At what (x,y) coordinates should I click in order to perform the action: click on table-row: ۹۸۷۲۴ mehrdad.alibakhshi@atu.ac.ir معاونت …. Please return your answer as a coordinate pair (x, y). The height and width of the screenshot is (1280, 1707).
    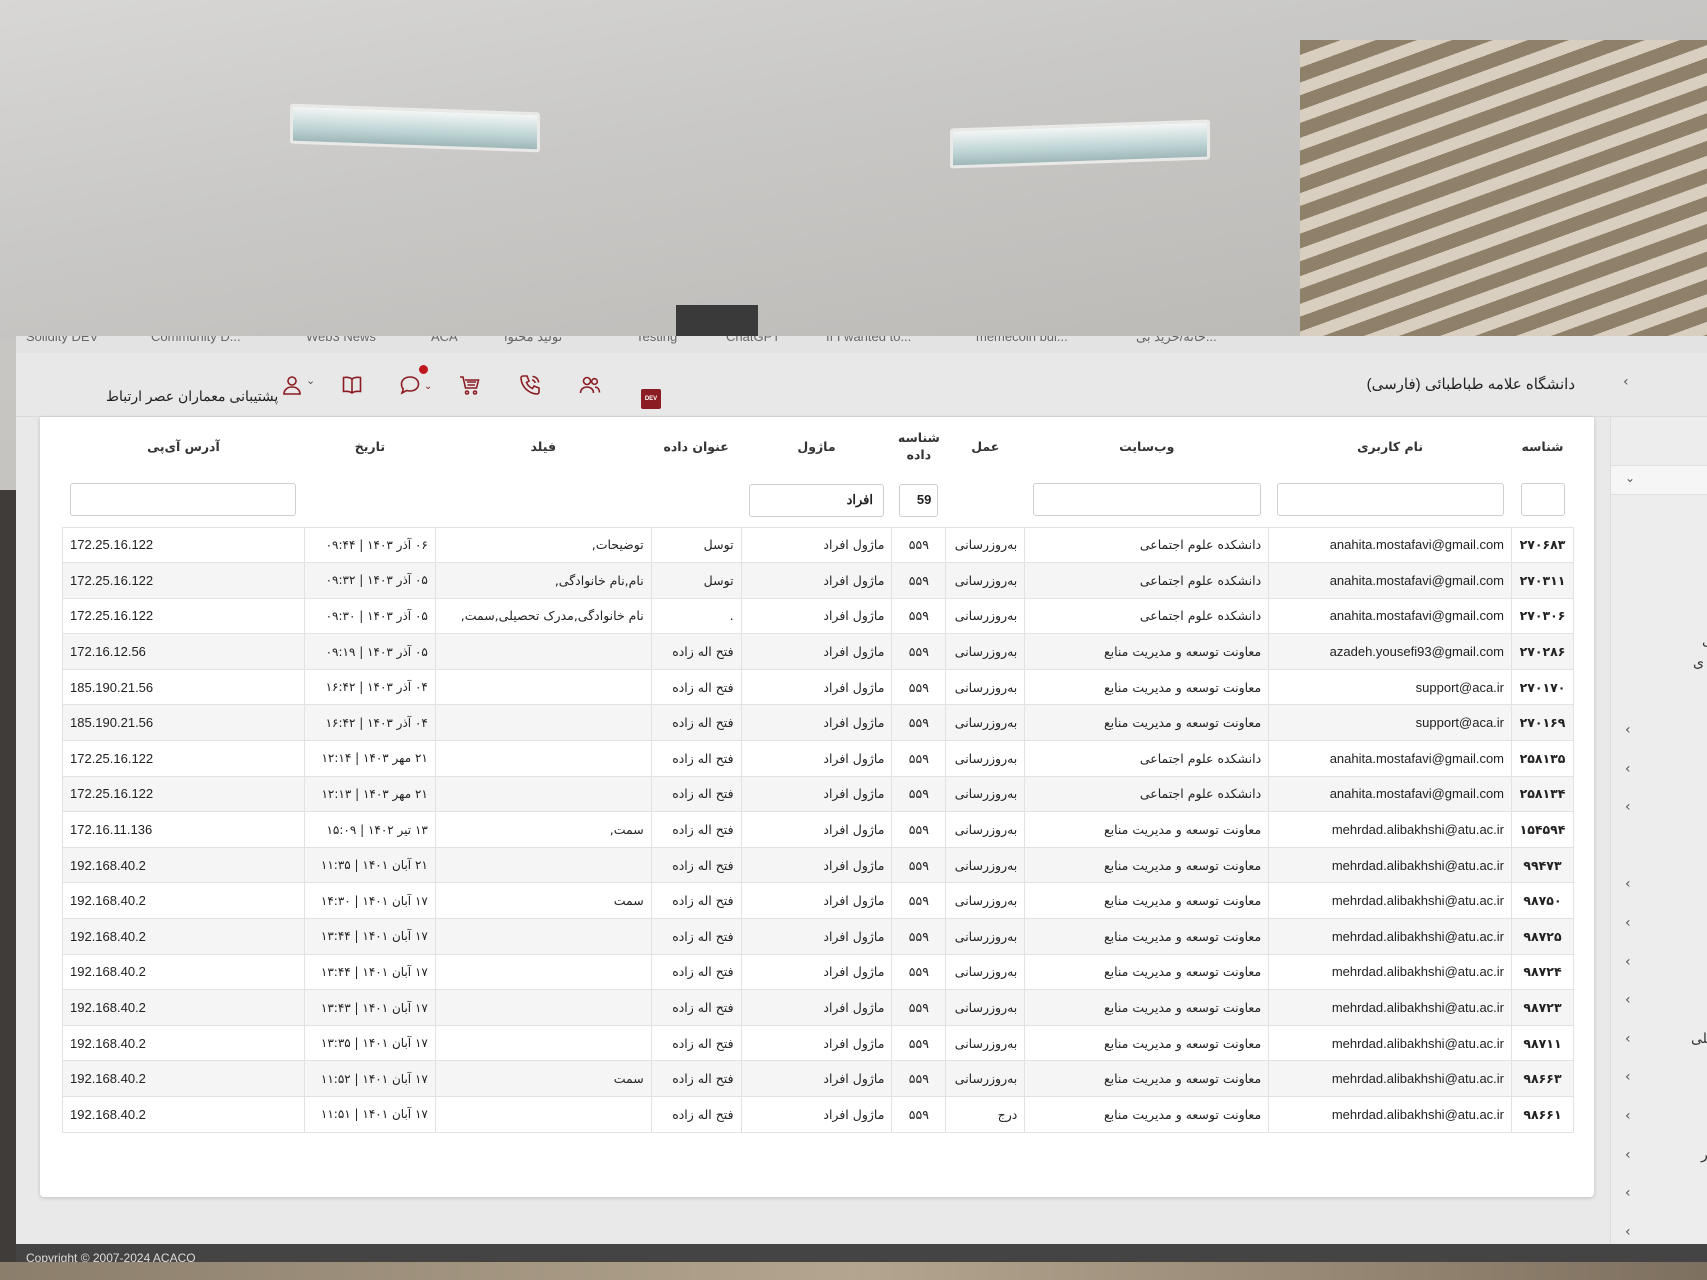
    Looking at the image, I should click on (818, 972).